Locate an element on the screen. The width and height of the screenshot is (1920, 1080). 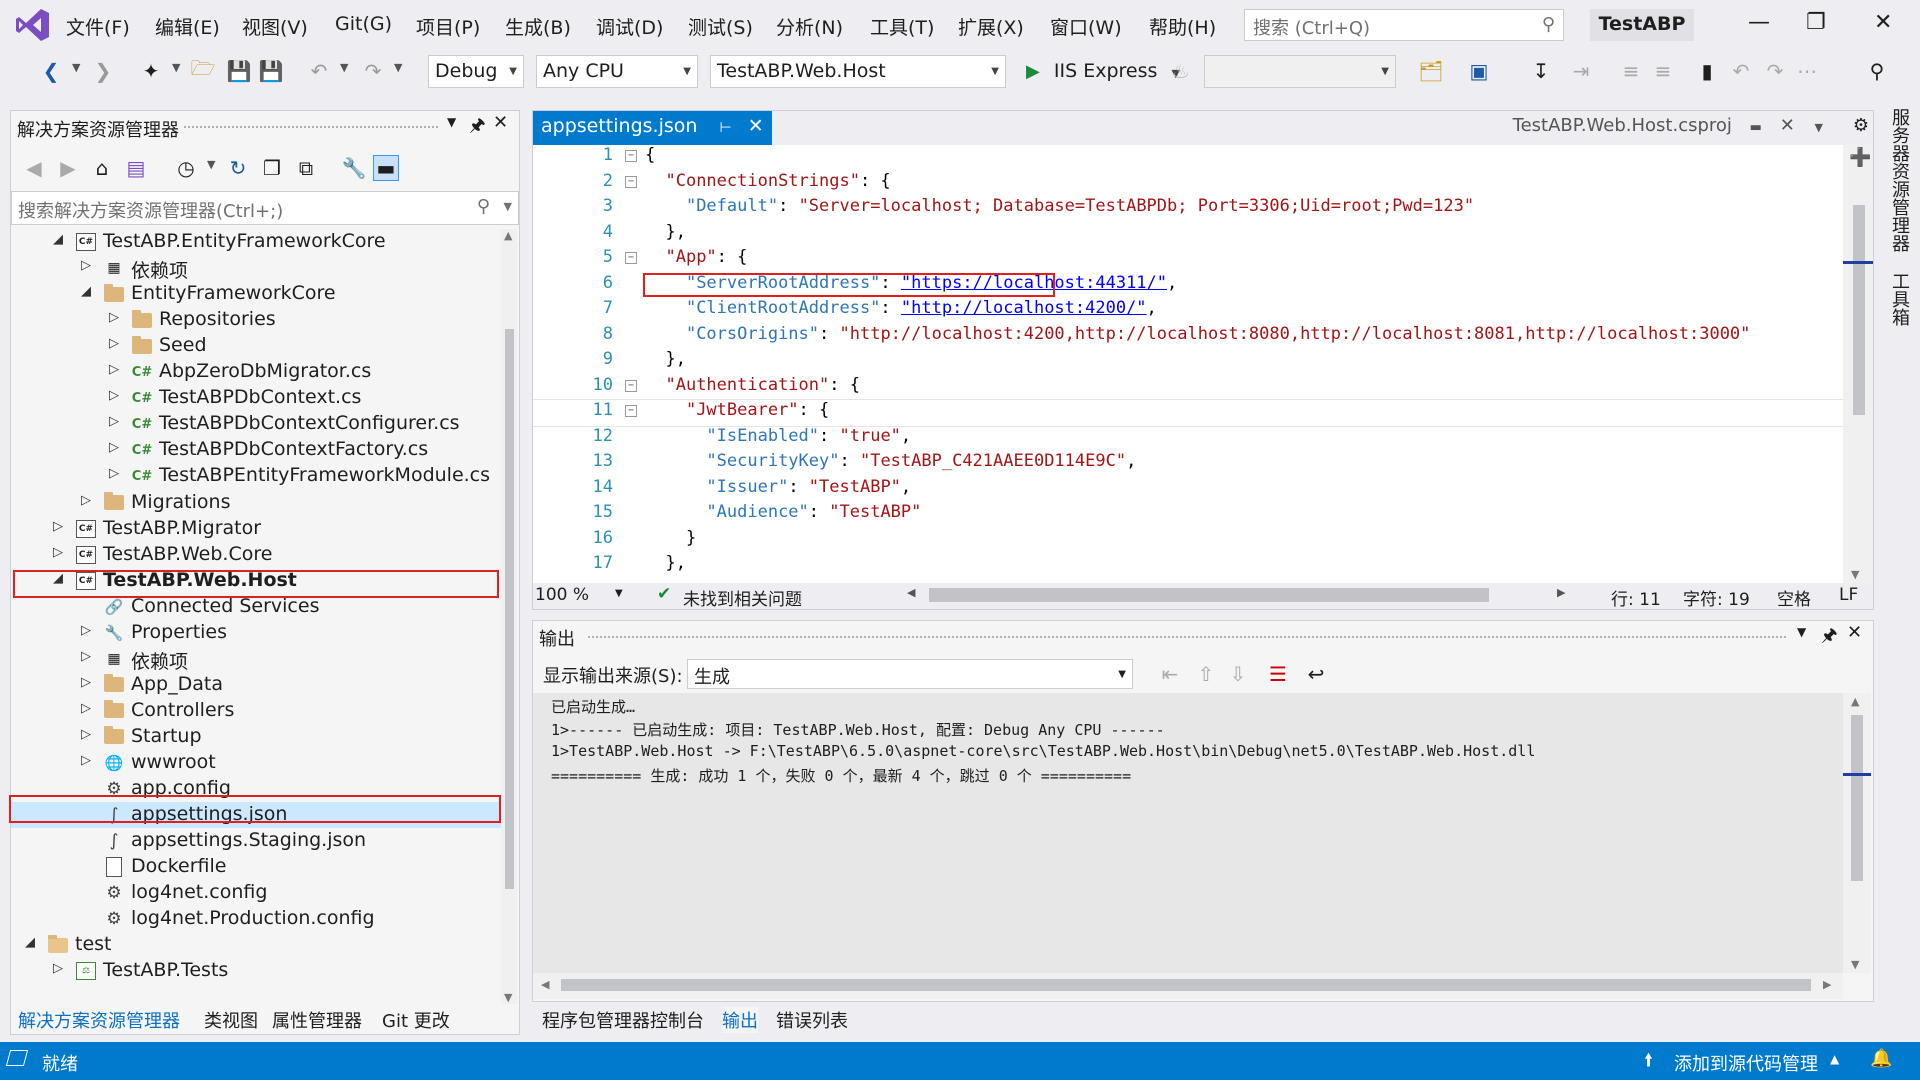
menu-item: 项目(P) is located at coordinates (448, 26).